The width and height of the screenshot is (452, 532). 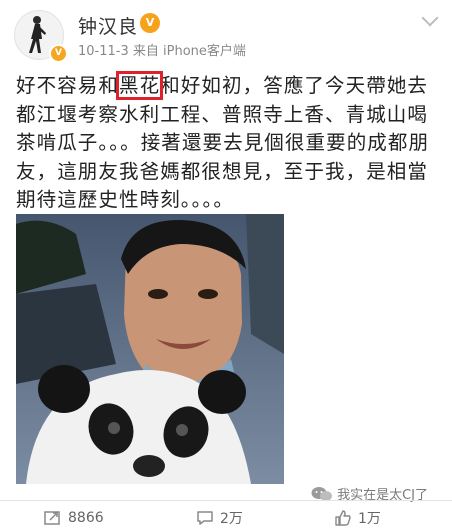 I want to click on comment-count: 2万, so click(x=231, y=519).